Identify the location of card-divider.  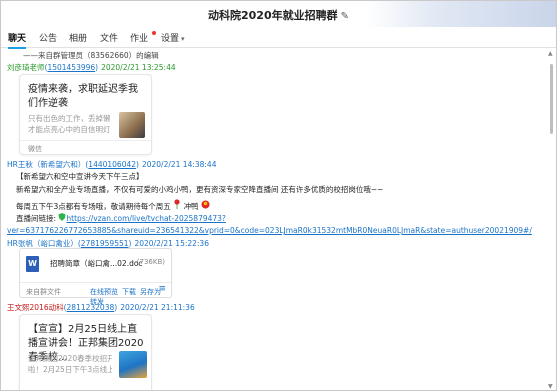
(85, 140).